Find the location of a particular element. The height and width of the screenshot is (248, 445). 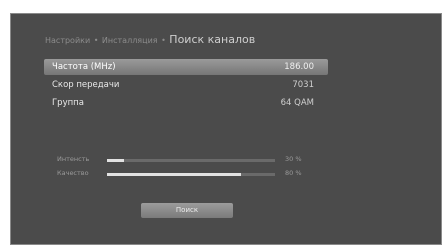

breadcrumb: Настройки • Инсталляция • Поиск каналов is located at coordinates (150, 39).